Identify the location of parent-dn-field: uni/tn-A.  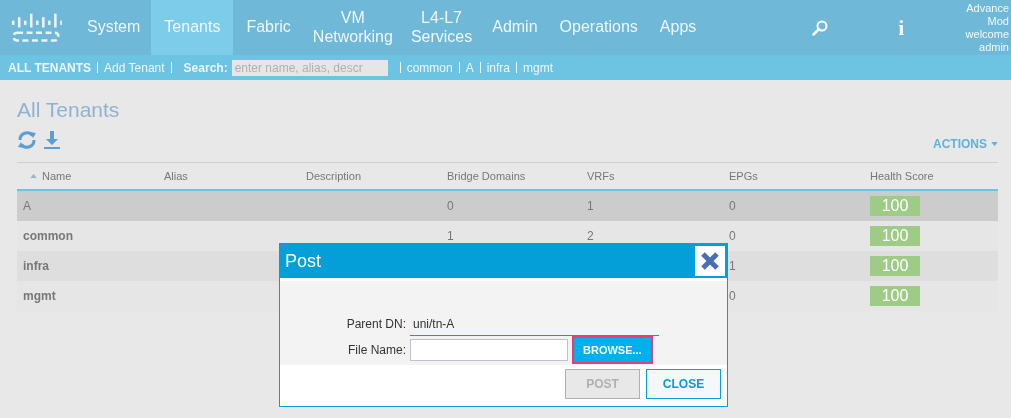
(534, 324).